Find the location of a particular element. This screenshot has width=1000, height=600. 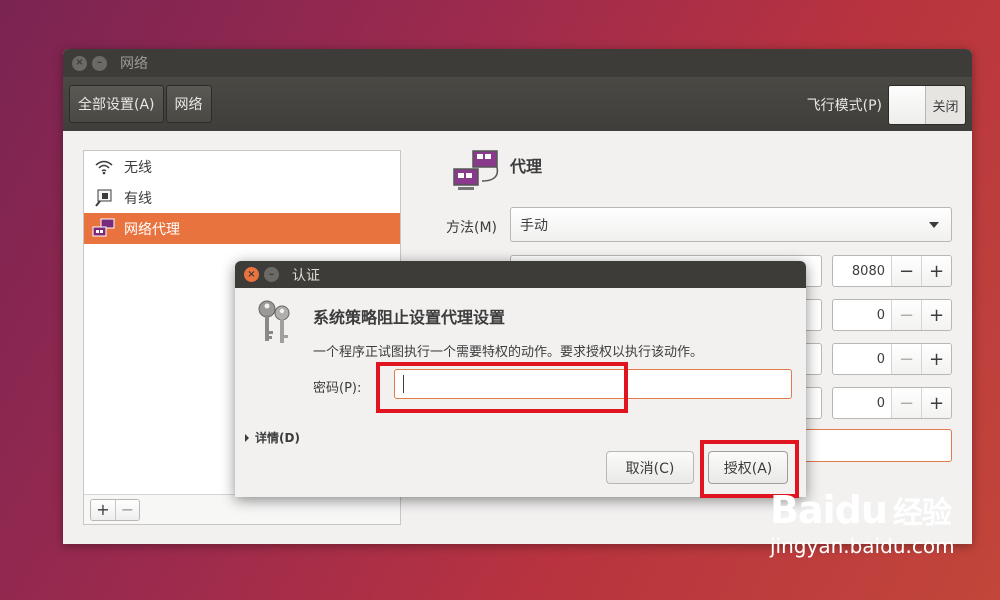

sidebar-item-label: 无线 is located at coordinates (138, 167).